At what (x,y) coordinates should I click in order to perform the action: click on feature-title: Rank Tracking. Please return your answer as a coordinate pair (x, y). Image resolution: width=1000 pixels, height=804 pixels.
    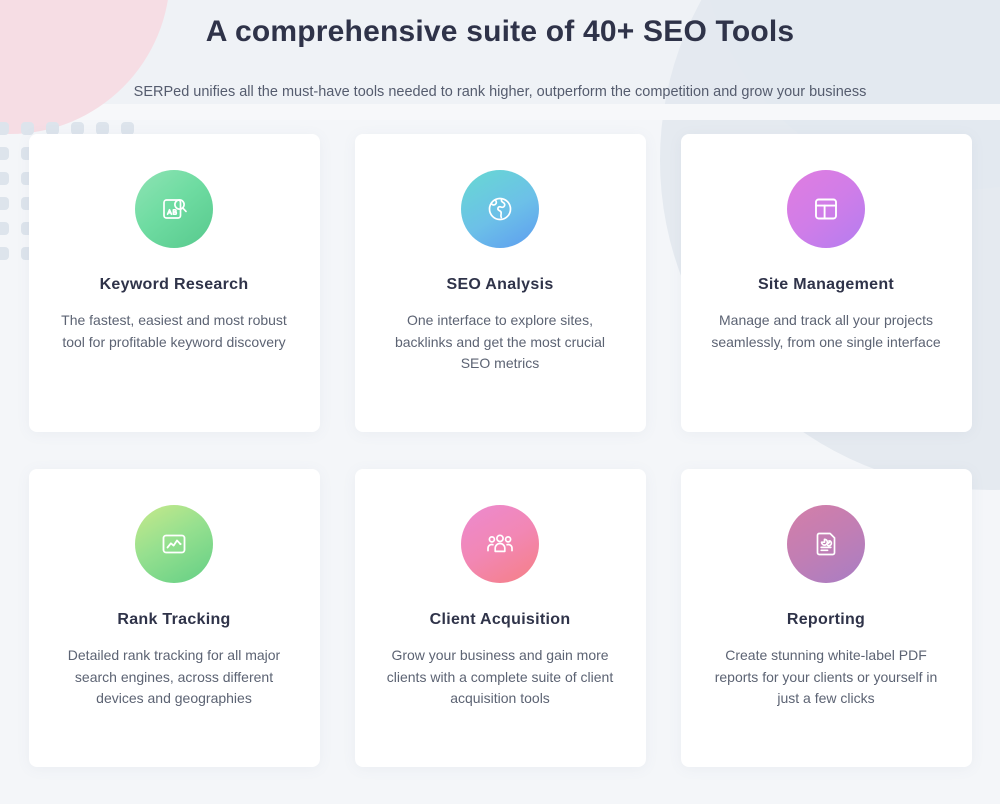
    Looking at the image, I should click on (174, 619).